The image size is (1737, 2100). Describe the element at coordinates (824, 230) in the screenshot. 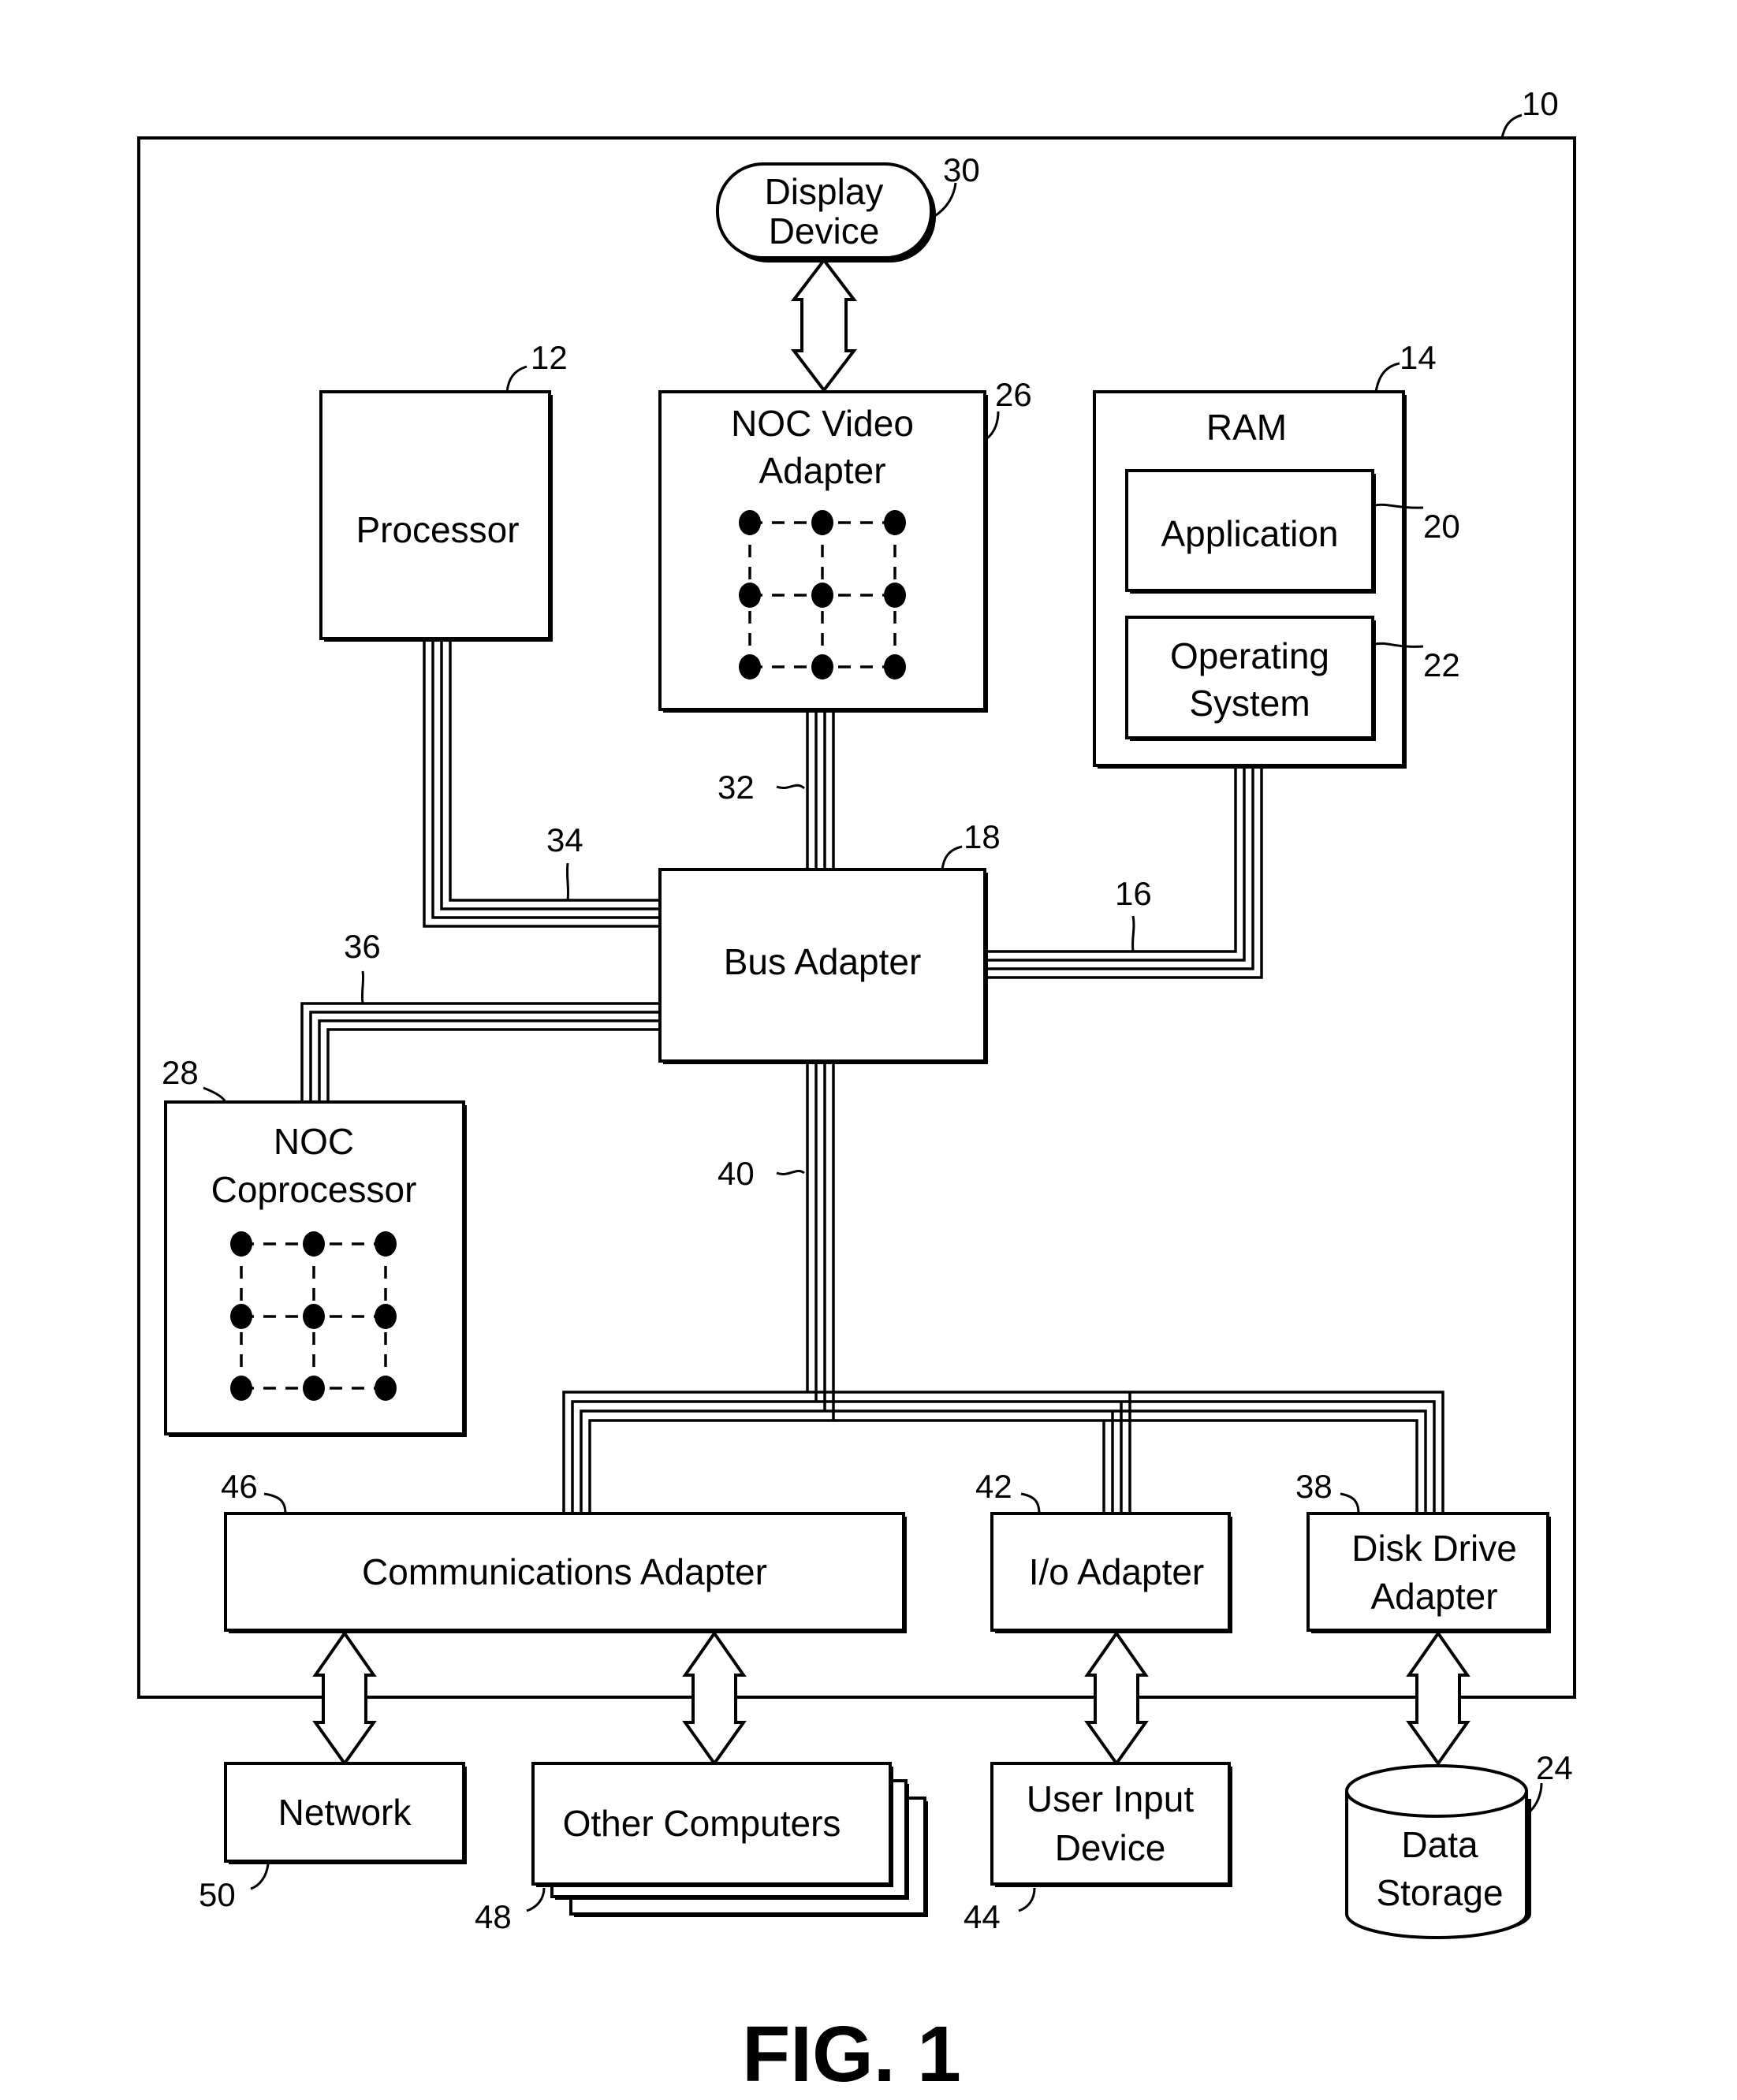

I see `display-device-label-line2: Device` at that location.